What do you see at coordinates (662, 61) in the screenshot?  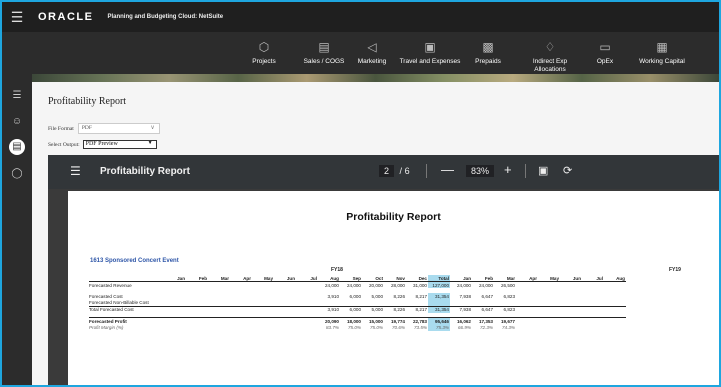 I see `nav-label: Working Capital` at bounding box center [662, 61].